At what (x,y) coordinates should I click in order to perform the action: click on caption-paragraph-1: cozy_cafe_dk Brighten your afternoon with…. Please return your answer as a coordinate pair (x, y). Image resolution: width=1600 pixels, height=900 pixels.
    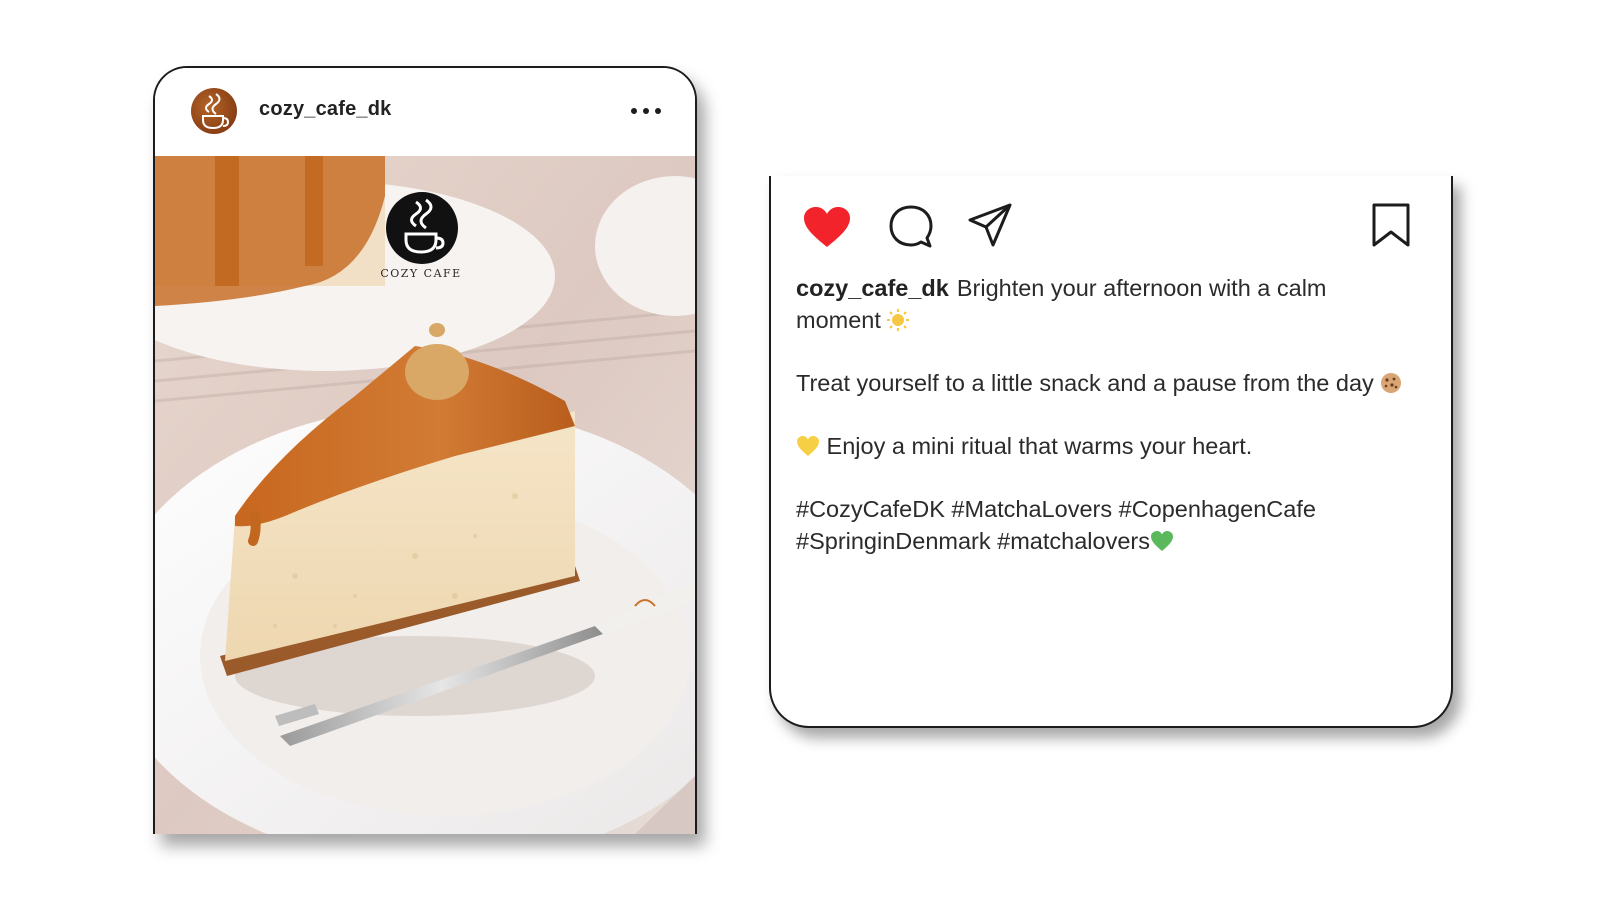
    Looking at the image, I should click on (1106, 304).